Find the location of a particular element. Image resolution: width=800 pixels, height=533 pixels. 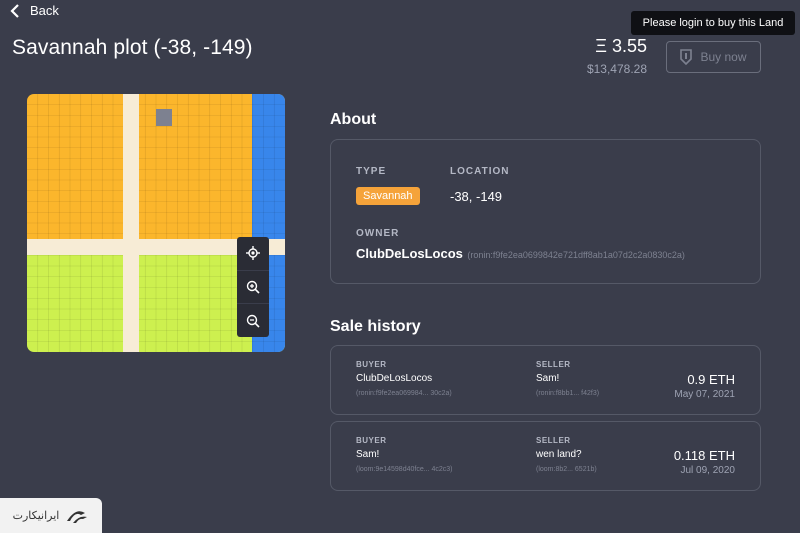

back-link: Back is located at coordinates (34, 10).